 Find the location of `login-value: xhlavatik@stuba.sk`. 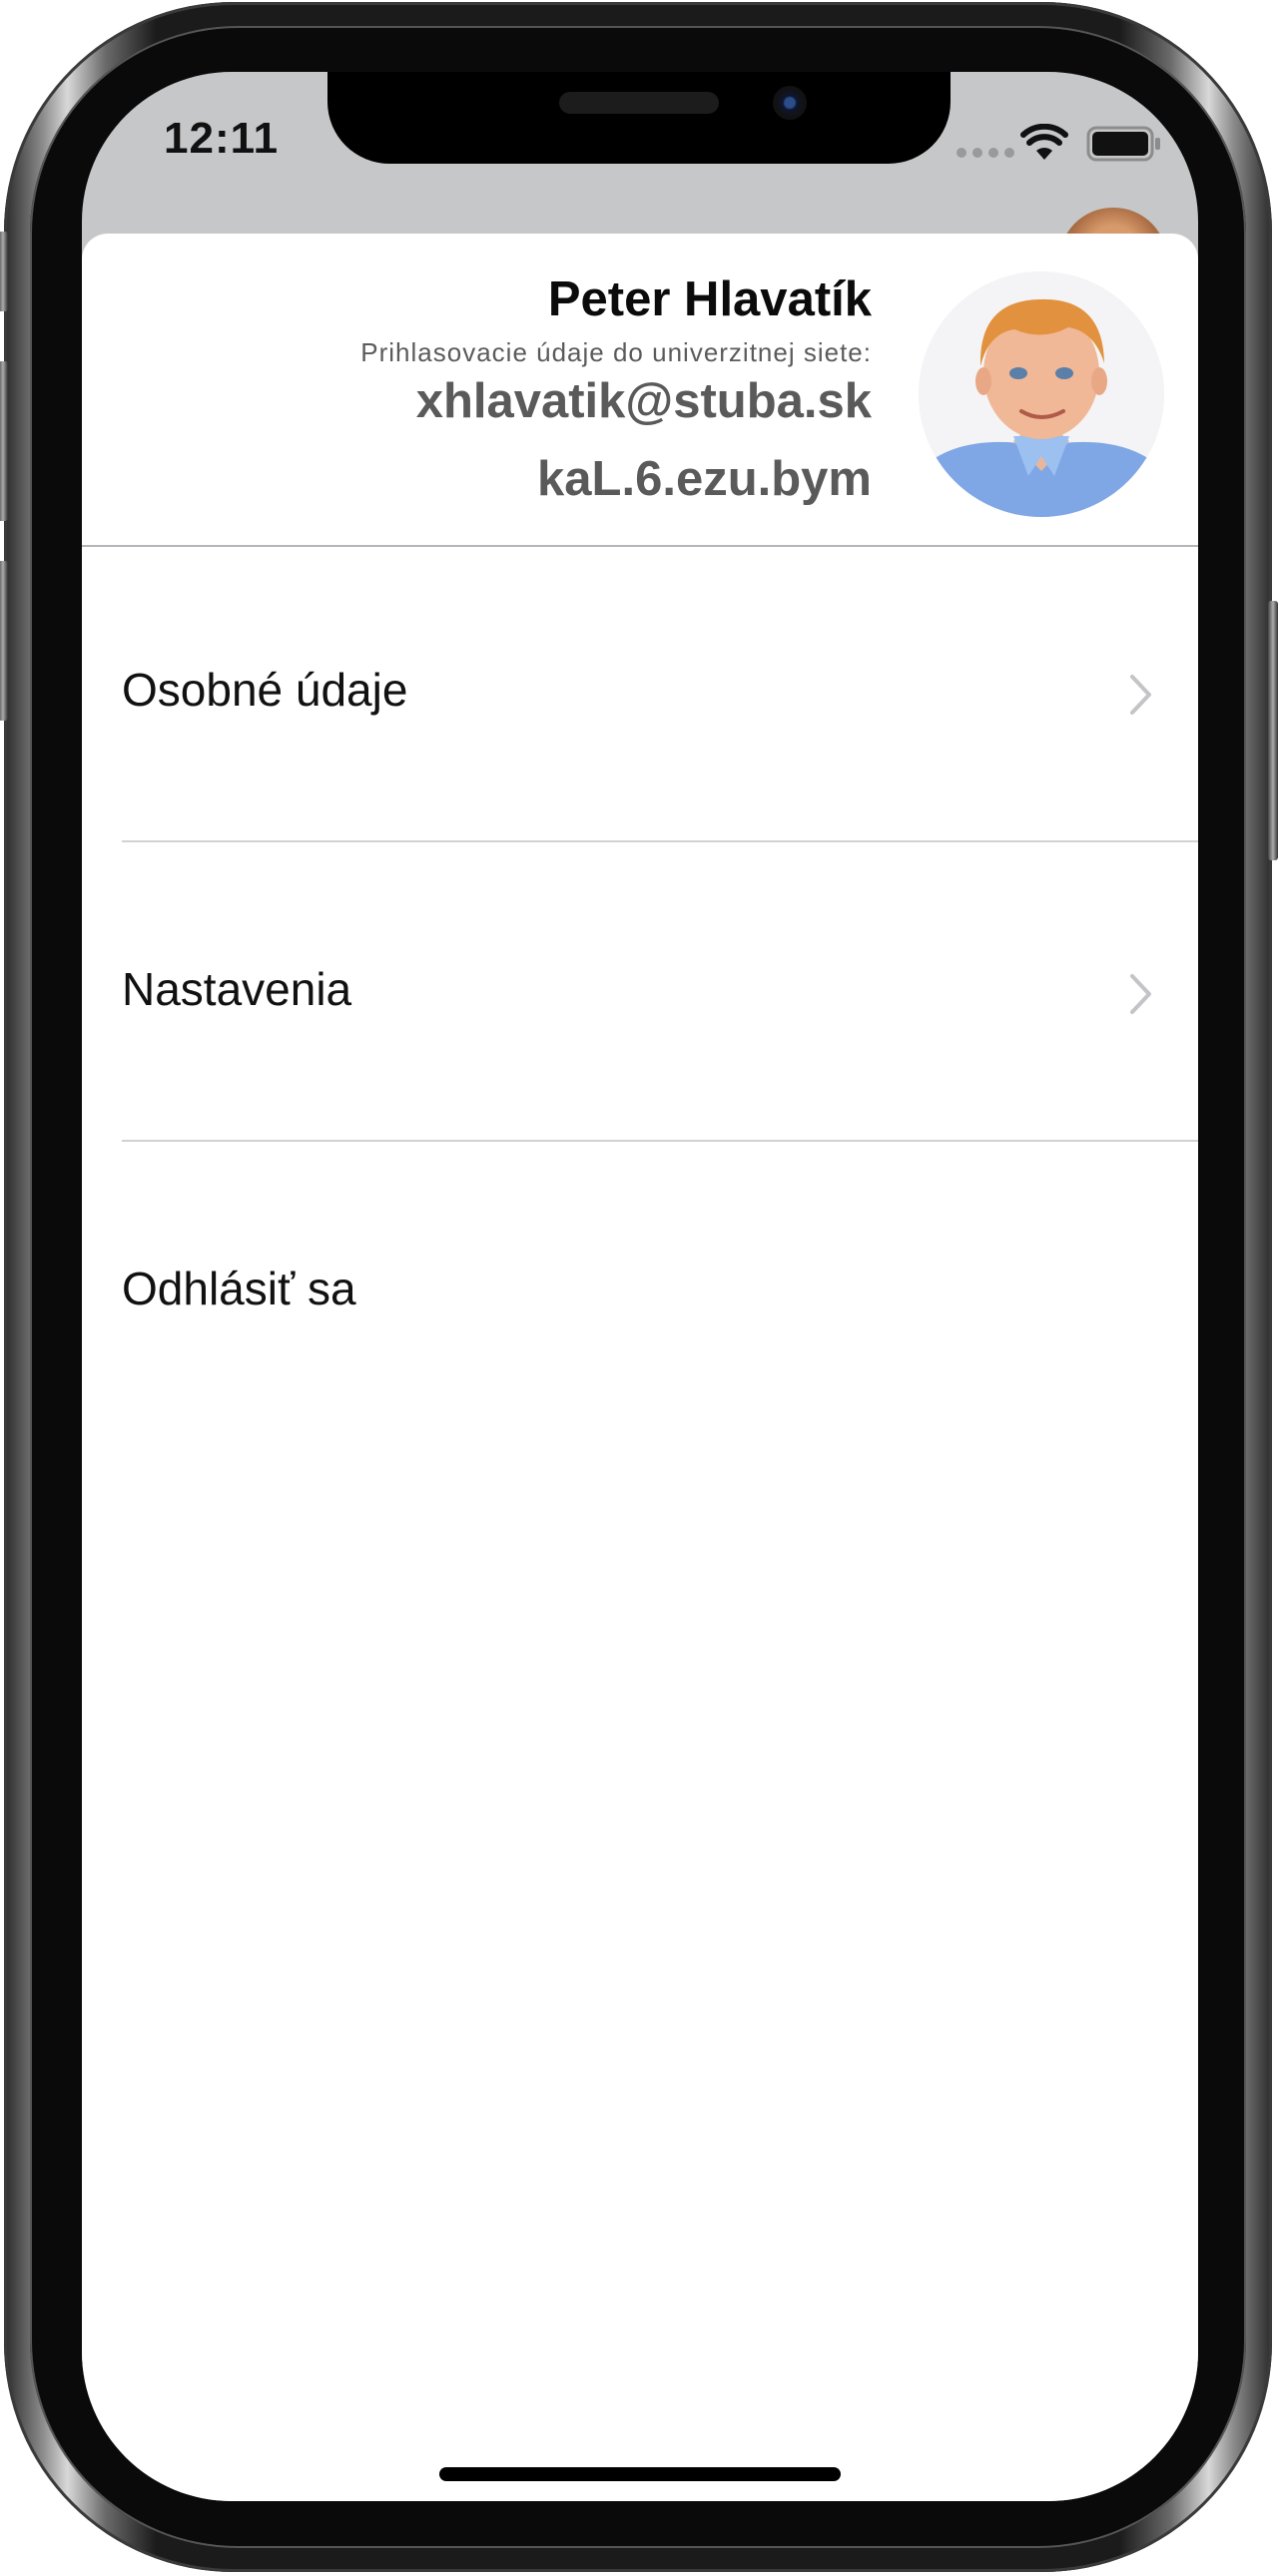

login-value: xhlavatik@stuba.sk is located at coordinates (643, 401).